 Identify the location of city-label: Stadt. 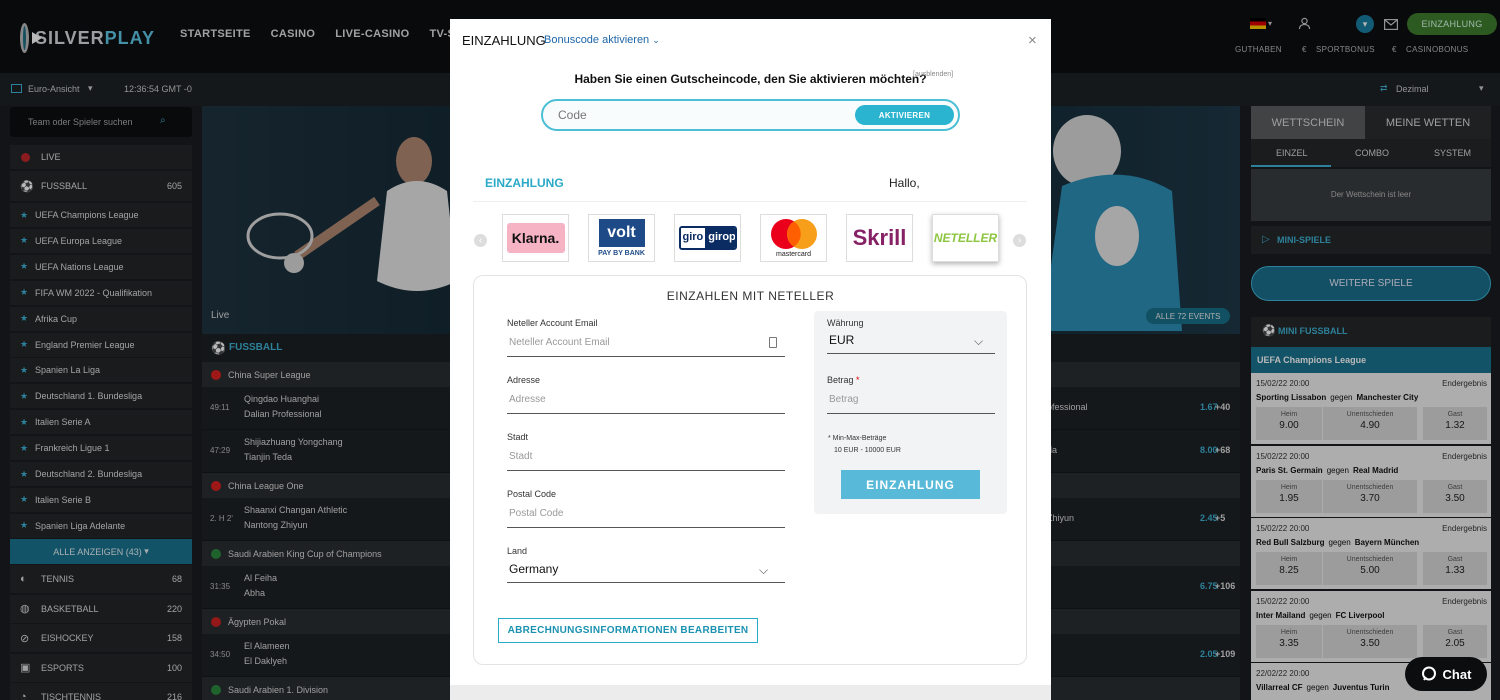
(518, 437).